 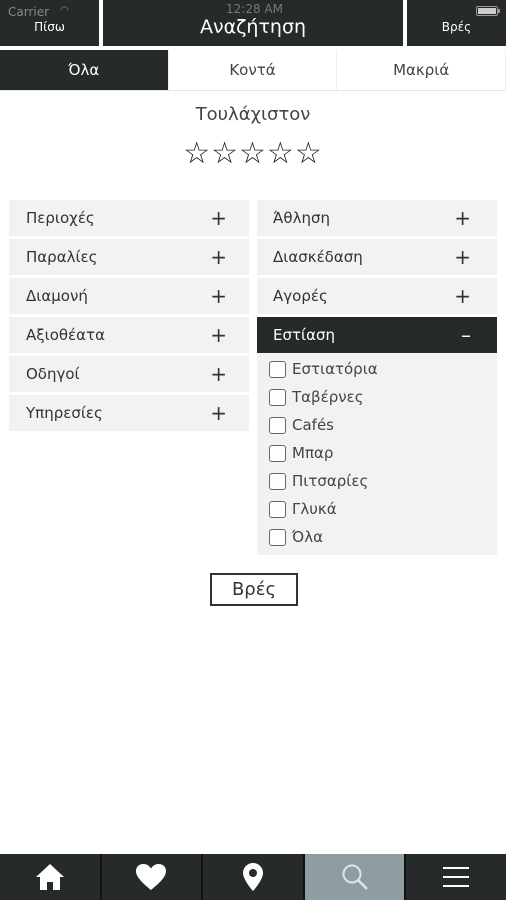 I want to click on top-bar: Πίσω Αναζήτηση Βρές Carrier ◠ 12:28 AM, so click(x=253, y=24).